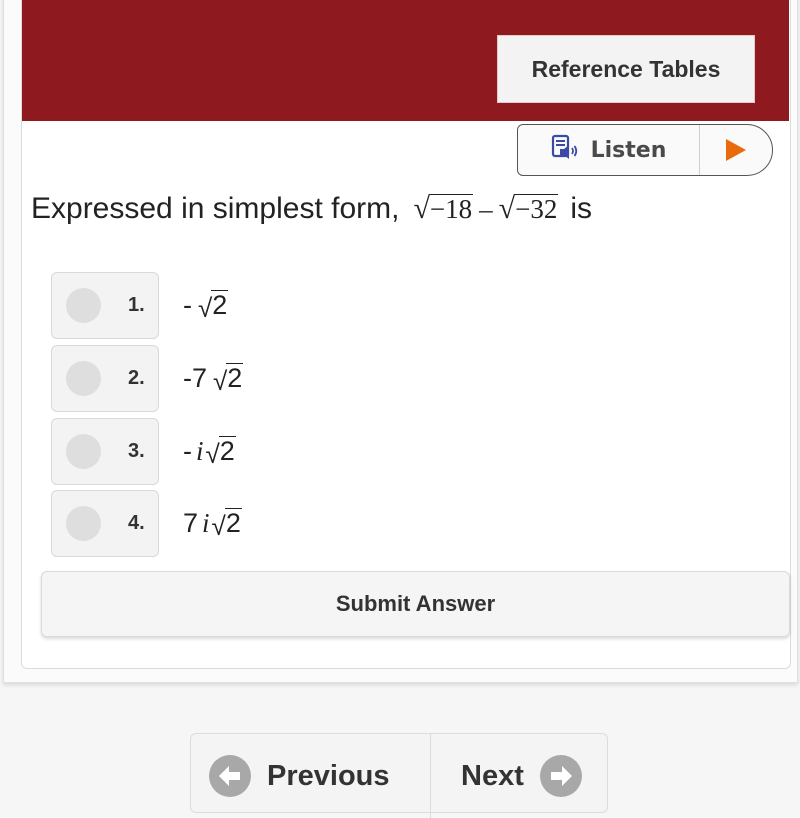  I want to click on option-answer: 7 i √ 2, so click(212, 523).